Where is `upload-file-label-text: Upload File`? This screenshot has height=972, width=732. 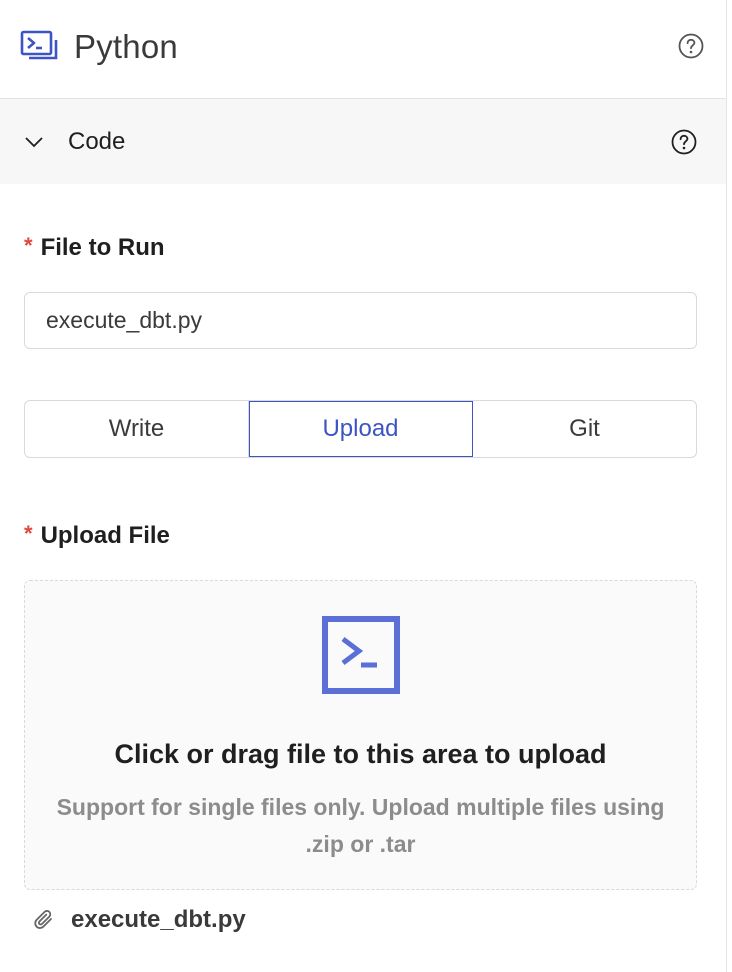
upload-file-label-text: Upload File is located at coordinates (105, 535).